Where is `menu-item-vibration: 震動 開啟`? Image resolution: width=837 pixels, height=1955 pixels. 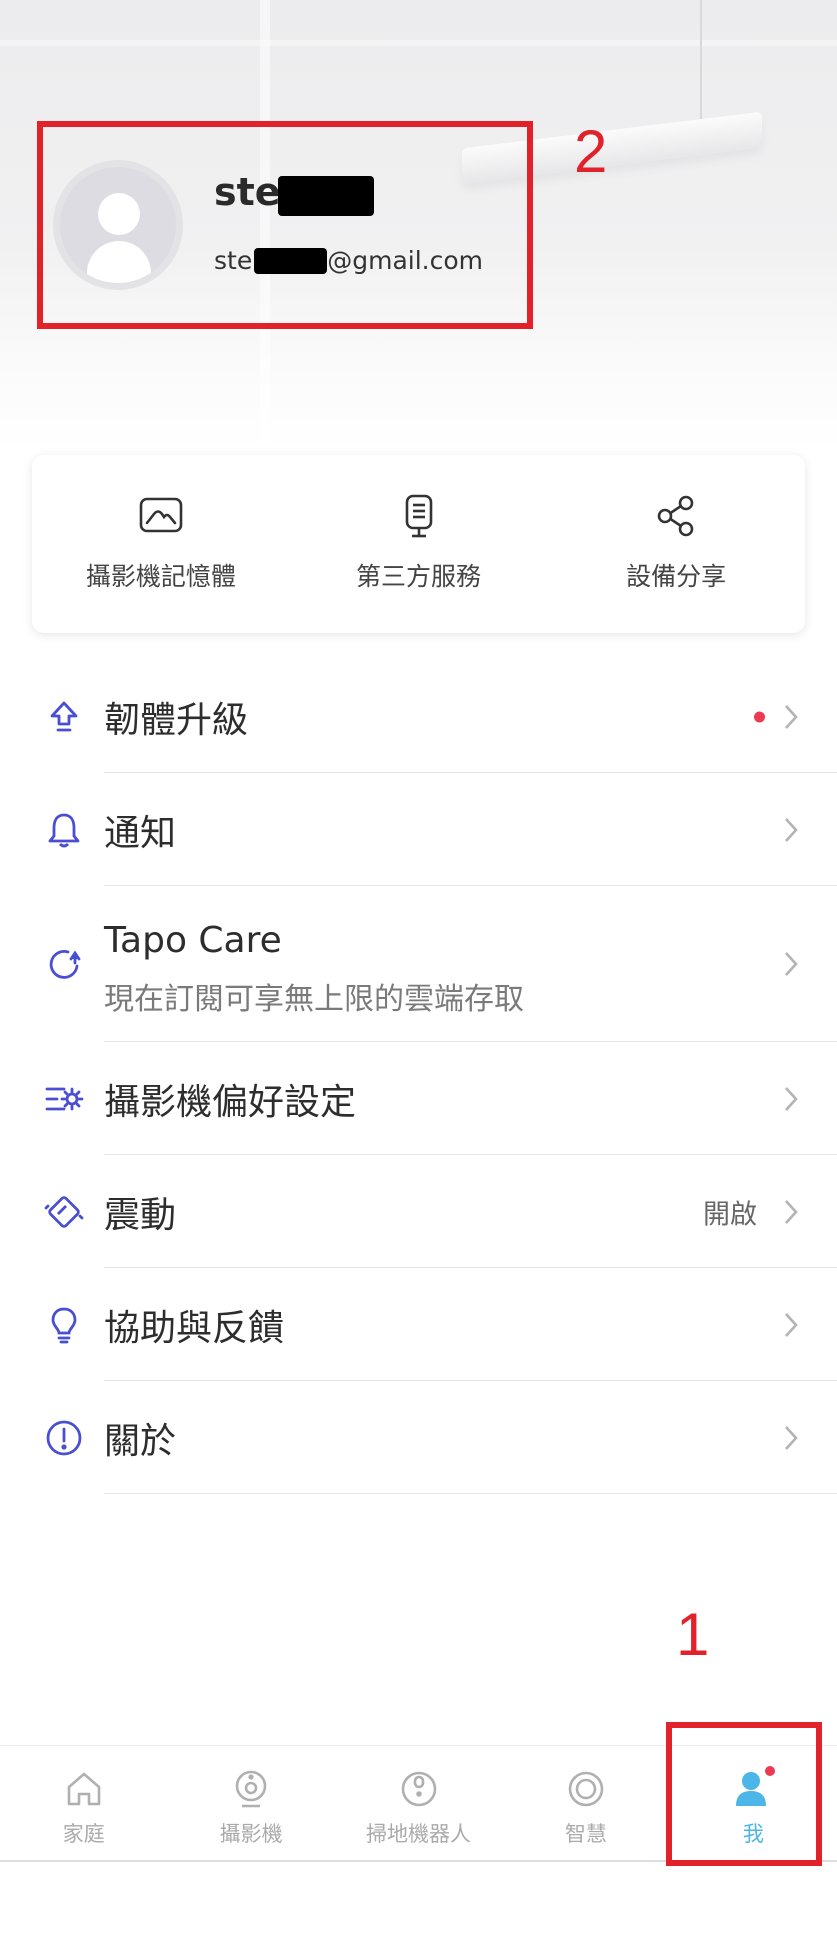
menu-item-vibration: 震動 開啟 is located at coordinates (418, 1211).